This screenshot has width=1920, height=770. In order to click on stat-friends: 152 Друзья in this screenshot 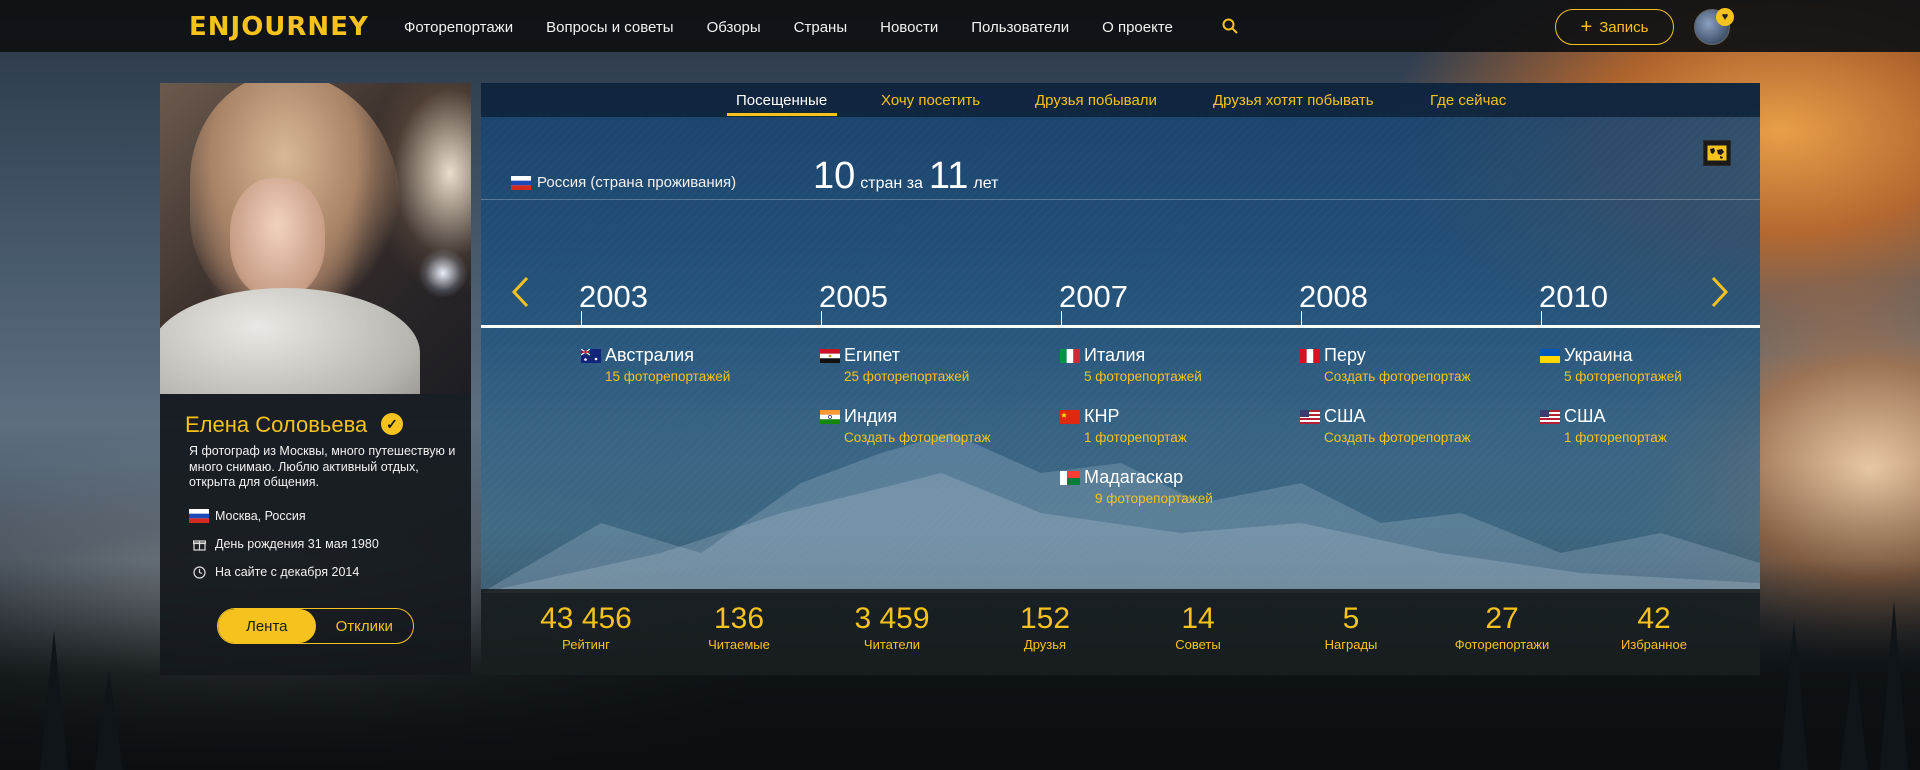, I will do `click(1045, 627)`.